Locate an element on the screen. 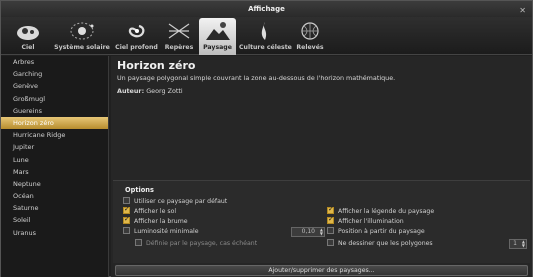 The image size is (533, 277). checkbox-label: Afficher la légende du paysage is located at coordinates (386, 211).